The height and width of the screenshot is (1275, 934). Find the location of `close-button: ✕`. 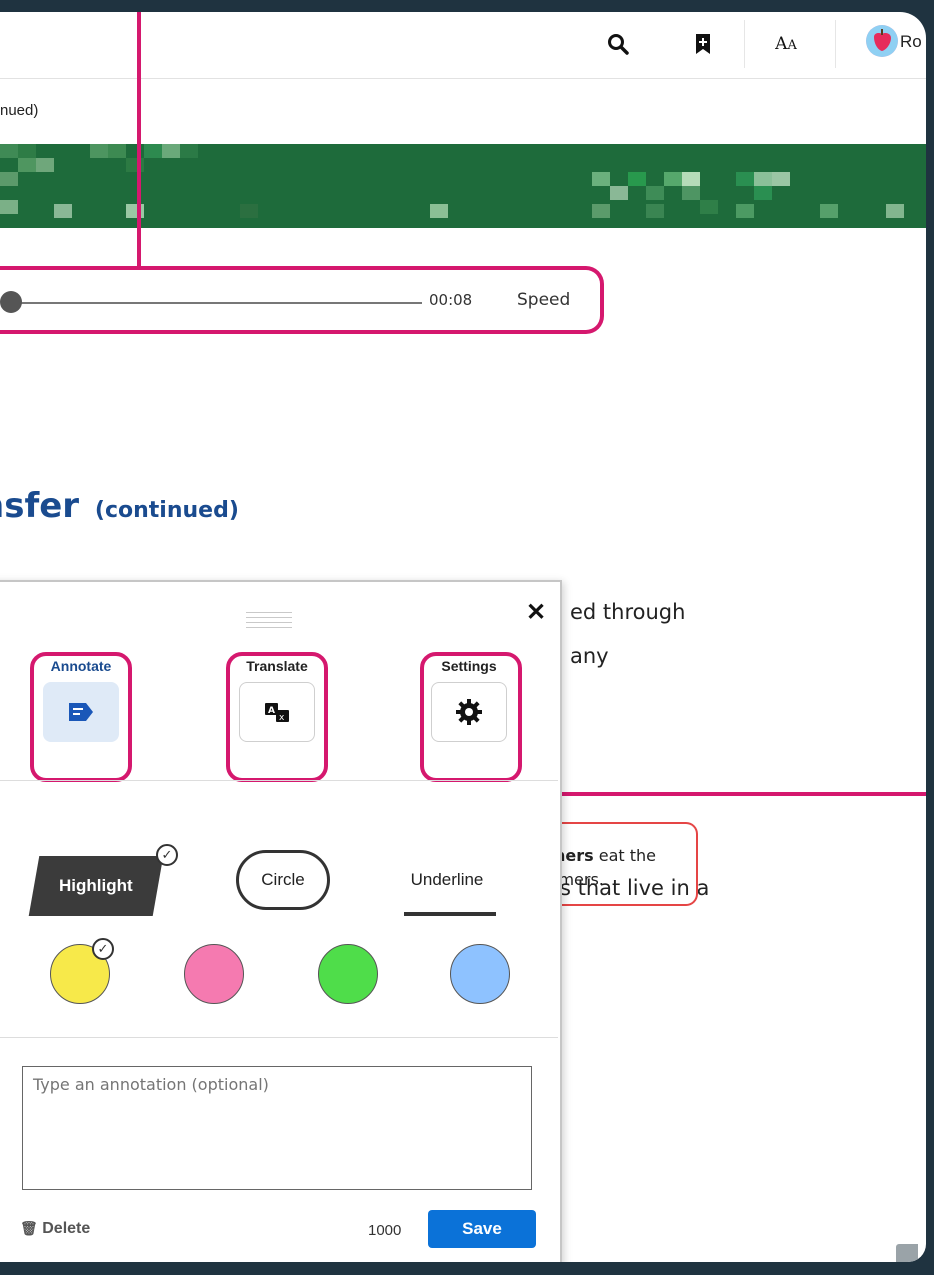

close-button: ✕ is located at coordinates (536, 612).